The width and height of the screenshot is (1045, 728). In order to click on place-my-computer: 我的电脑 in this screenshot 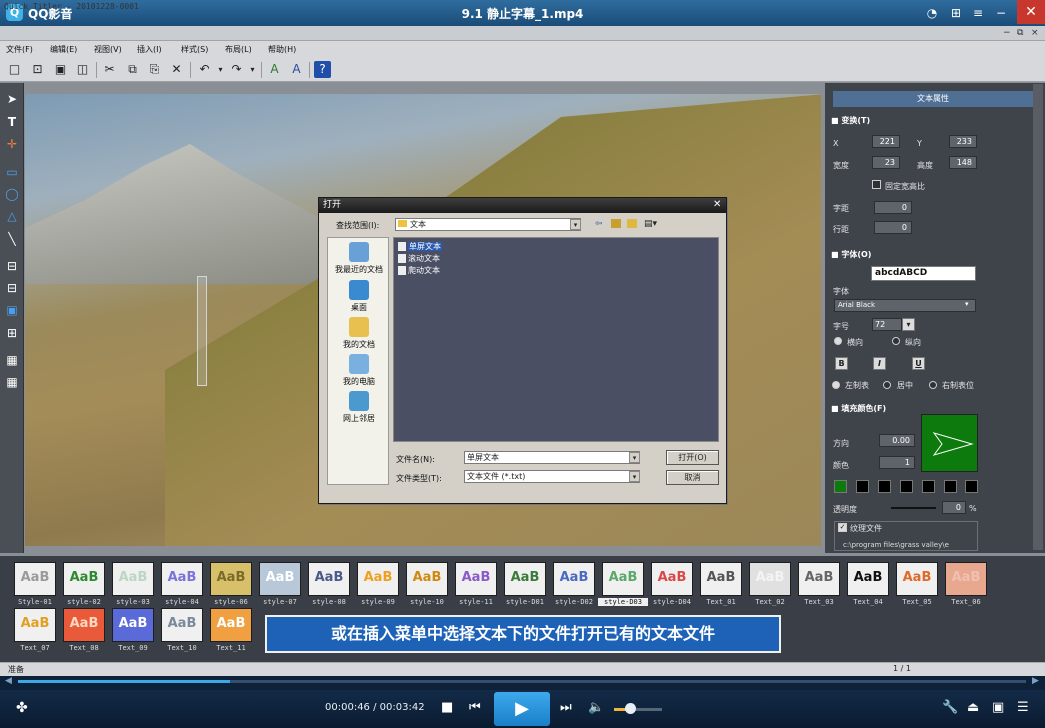, I will do `click(359, 370)`.